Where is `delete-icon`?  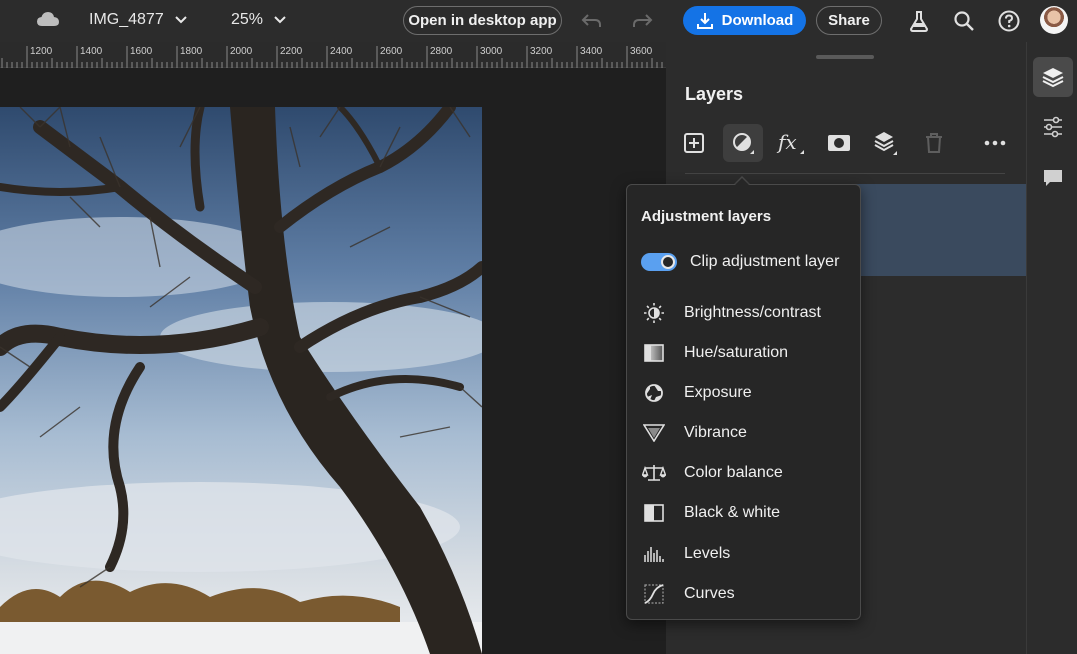 delete-icon is located at coordinates (934, 143).